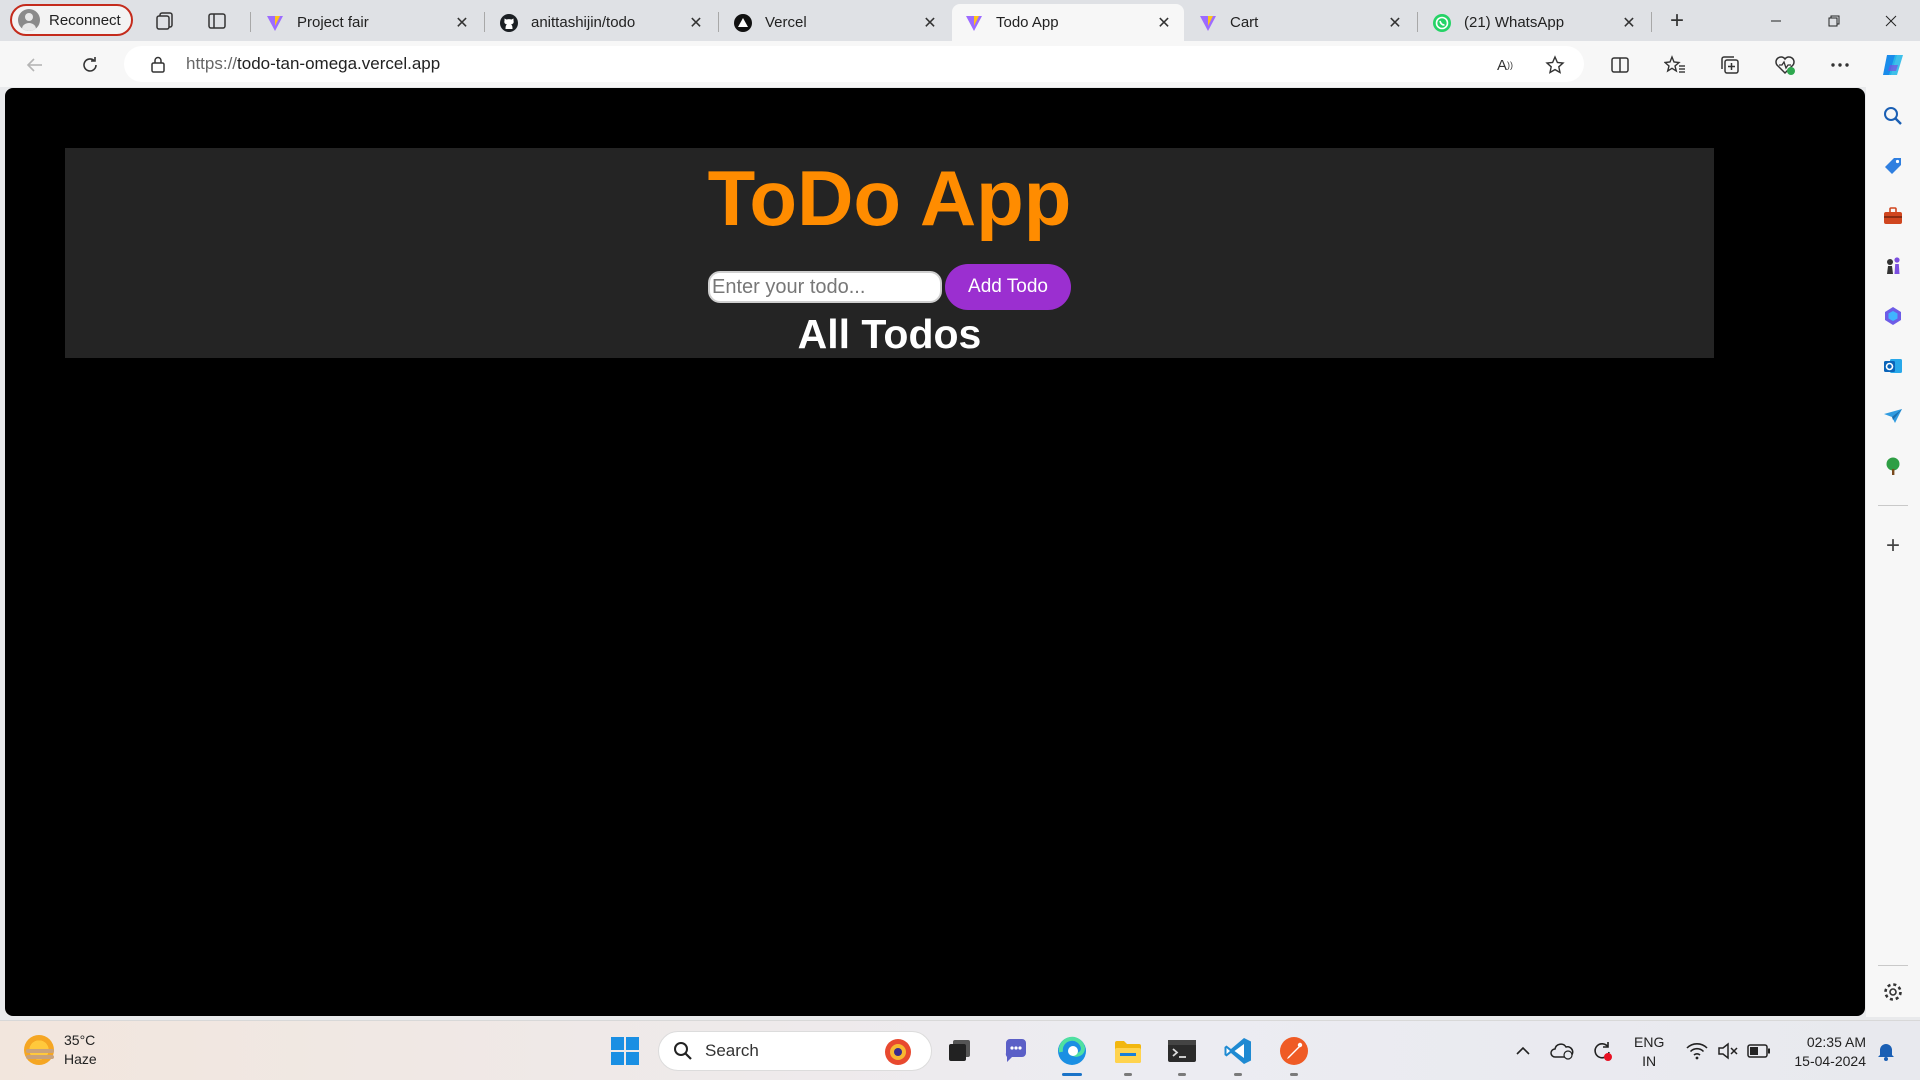 This screenshot has width=1920, height=1080. I want to click on tab-label: Project fair, so click(333, 22).